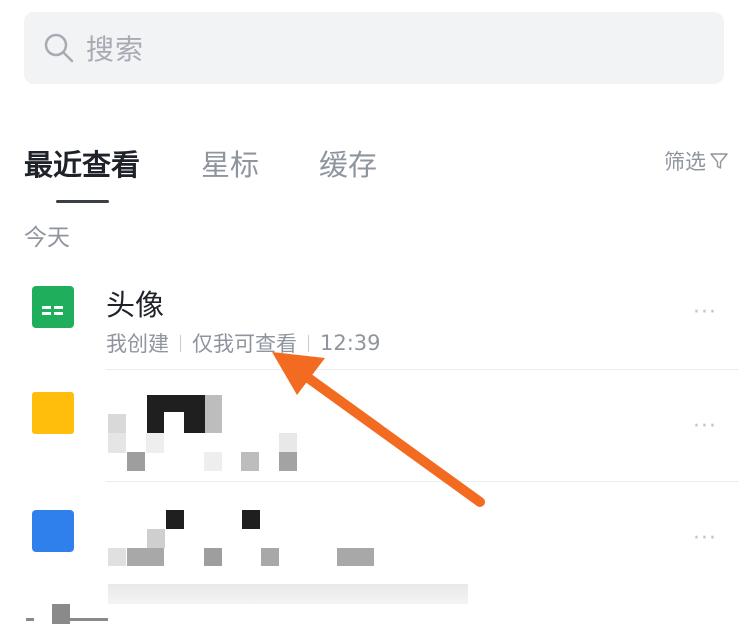 The width and height of the screenshot is (739, 624). What do you see at coordinates (135, 305) in the screenshot?
I see `file-title: 头像` at bounding box center [135, 305].